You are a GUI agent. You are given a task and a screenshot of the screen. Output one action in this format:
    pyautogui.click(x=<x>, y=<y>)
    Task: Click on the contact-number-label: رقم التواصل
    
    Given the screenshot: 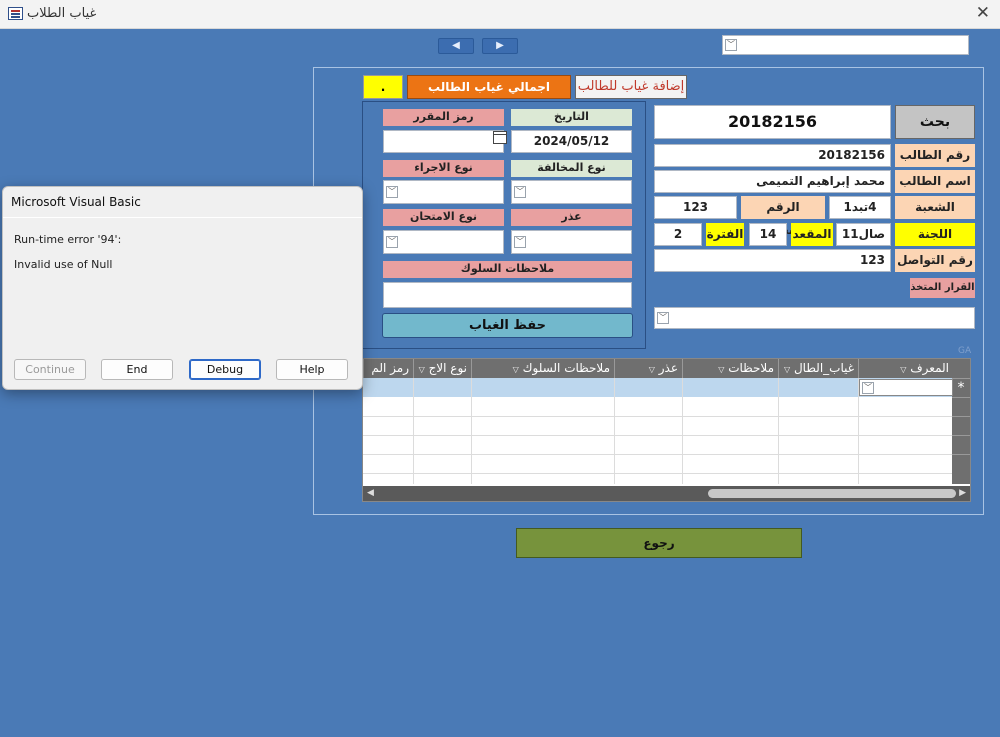 What is the action you would take?
    pyautogui.click(x=935, y=260)
    